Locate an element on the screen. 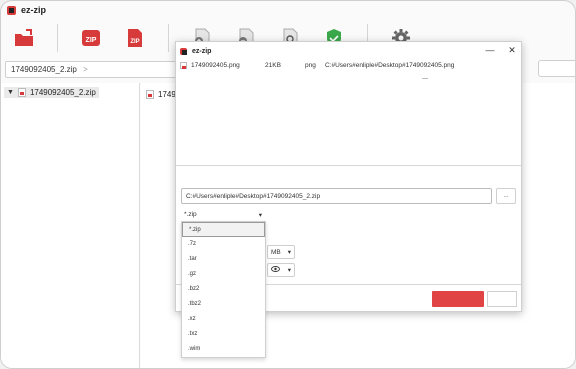 The image size is (576, 369). path-value: 1749092405_2.zip is located at coordinates (44, 69).